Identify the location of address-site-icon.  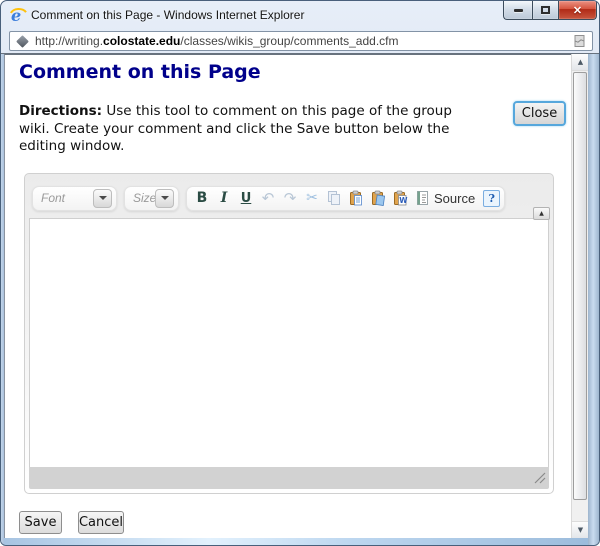
(22, 41).